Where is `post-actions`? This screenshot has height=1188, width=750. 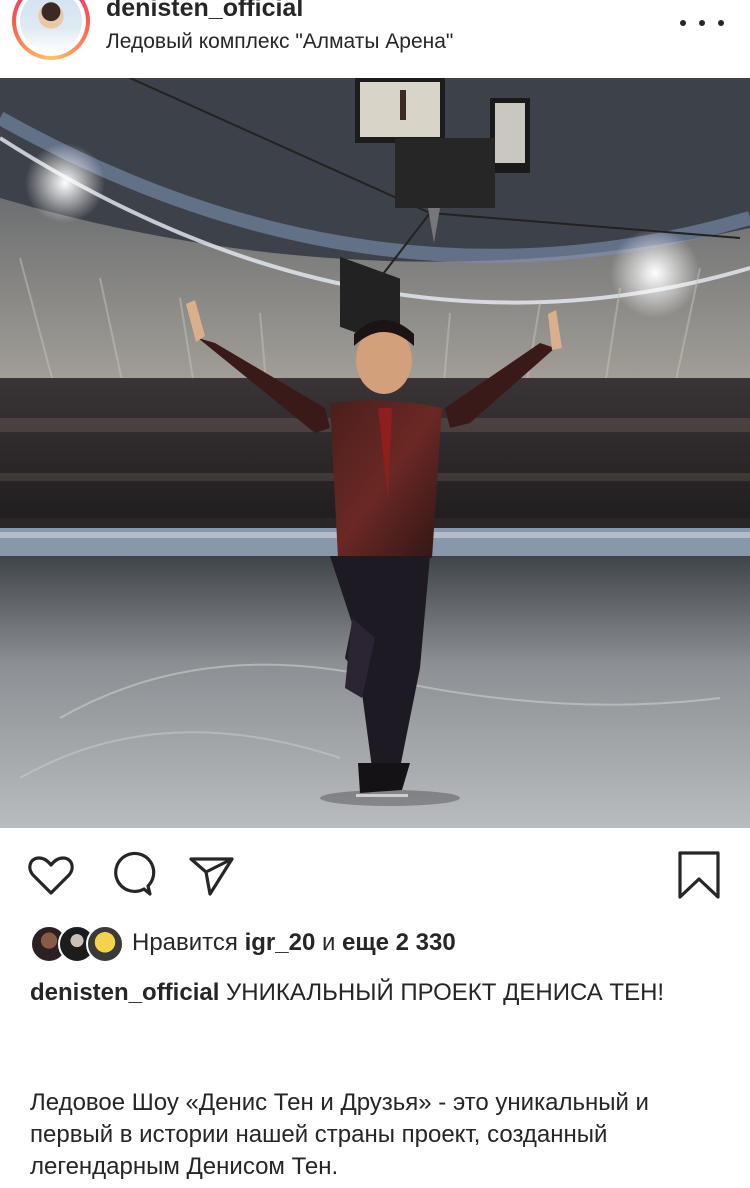
post-actions is located at coordinates (375, 874).